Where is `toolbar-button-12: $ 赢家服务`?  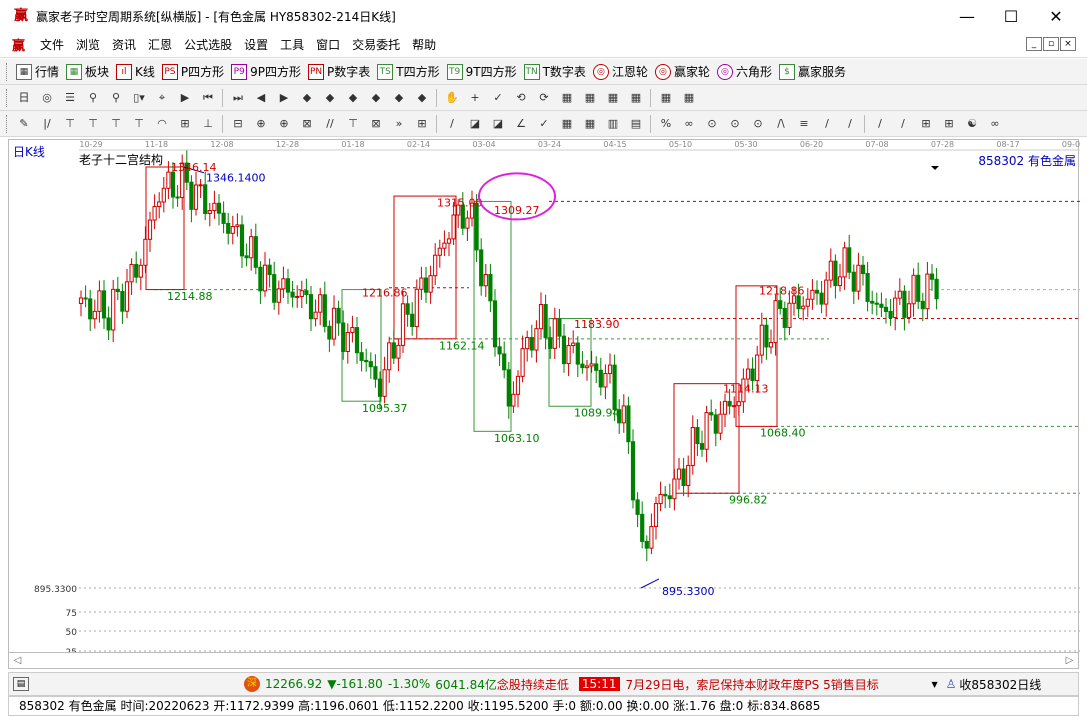 toolbar-button-12: $ 赢家服务 is located at coordinates (812, 71).